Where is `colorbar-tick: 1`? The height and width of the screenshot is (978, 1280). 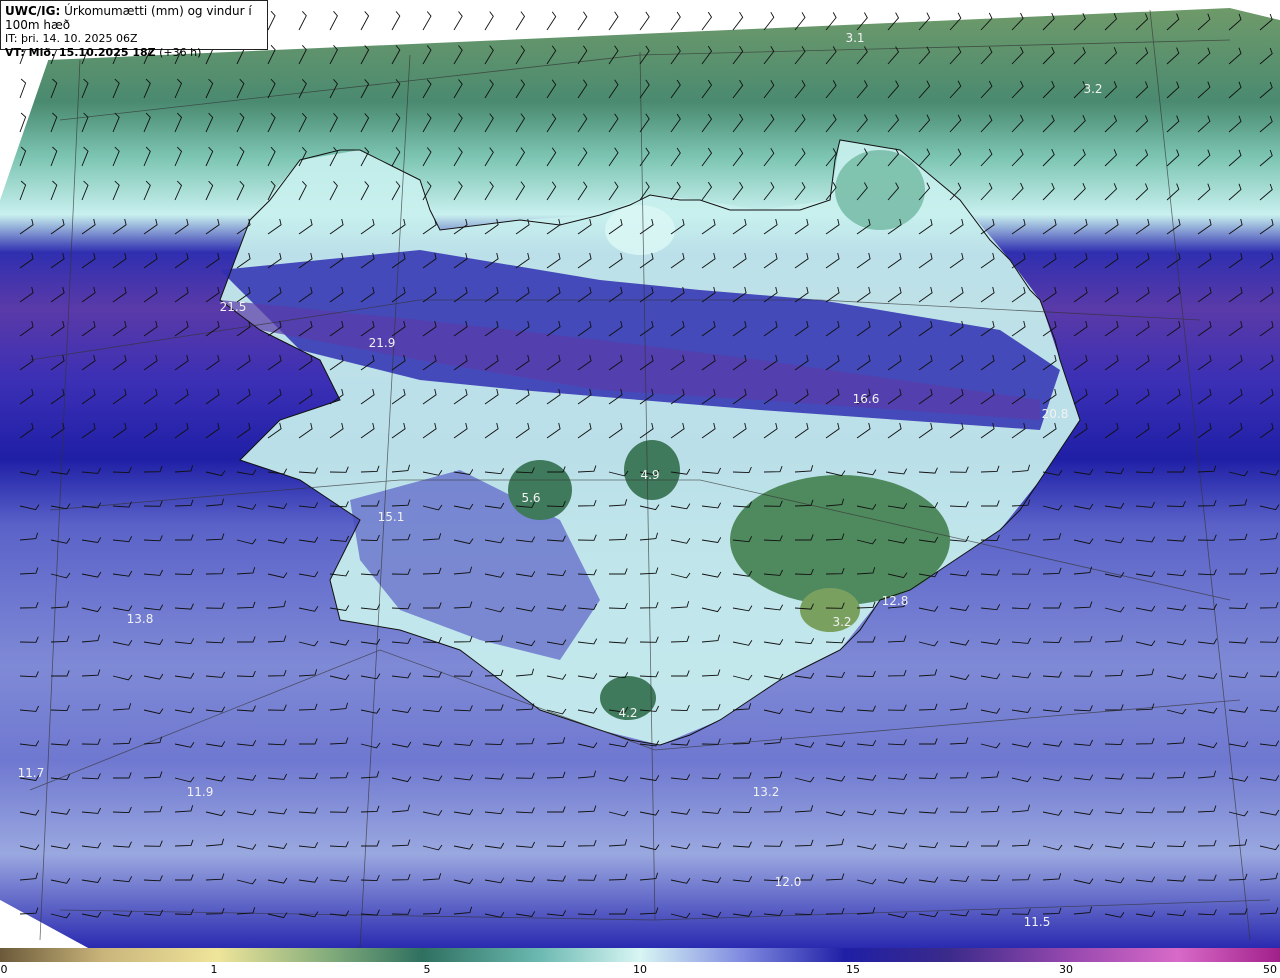
colorbar-tick: 1 is located at coordinates (214, 969).